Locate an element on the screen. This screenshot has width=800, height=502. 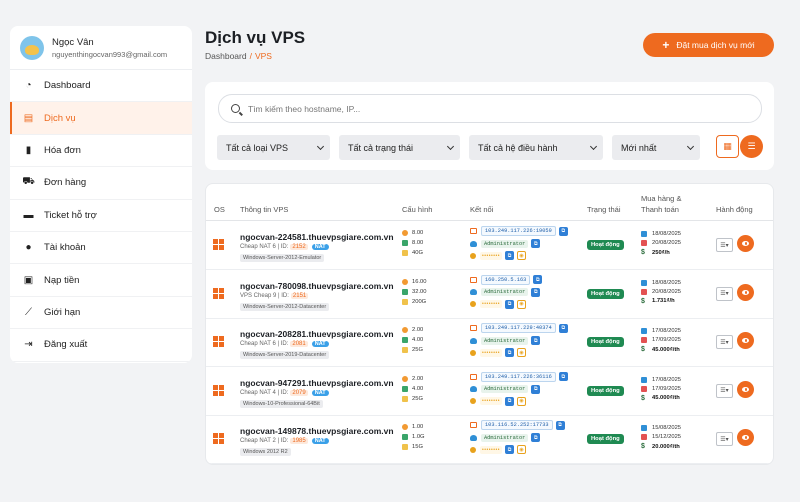
col-info: Thông tin VPS is located at coordinates (264, 209).